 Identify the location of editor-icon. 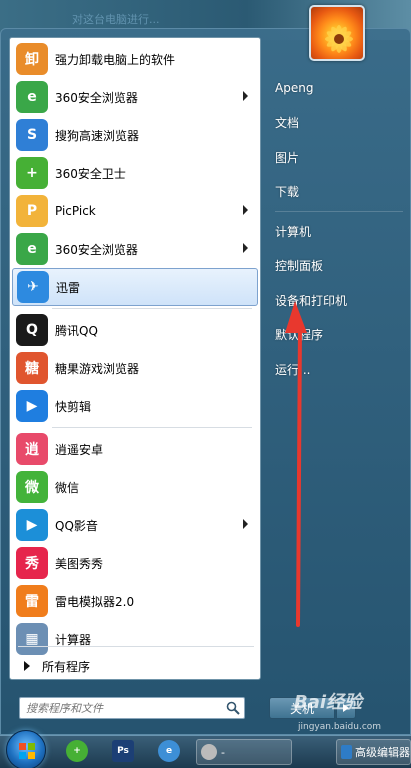
(346, 752).